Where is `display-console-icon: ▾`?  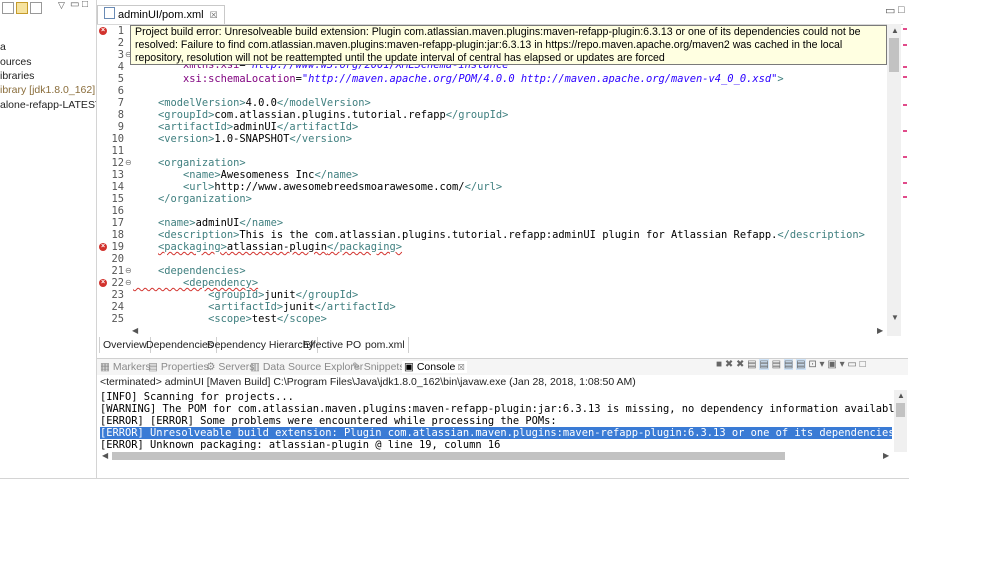 display-console-icon: ▾ is located at coordinates (822, 364).